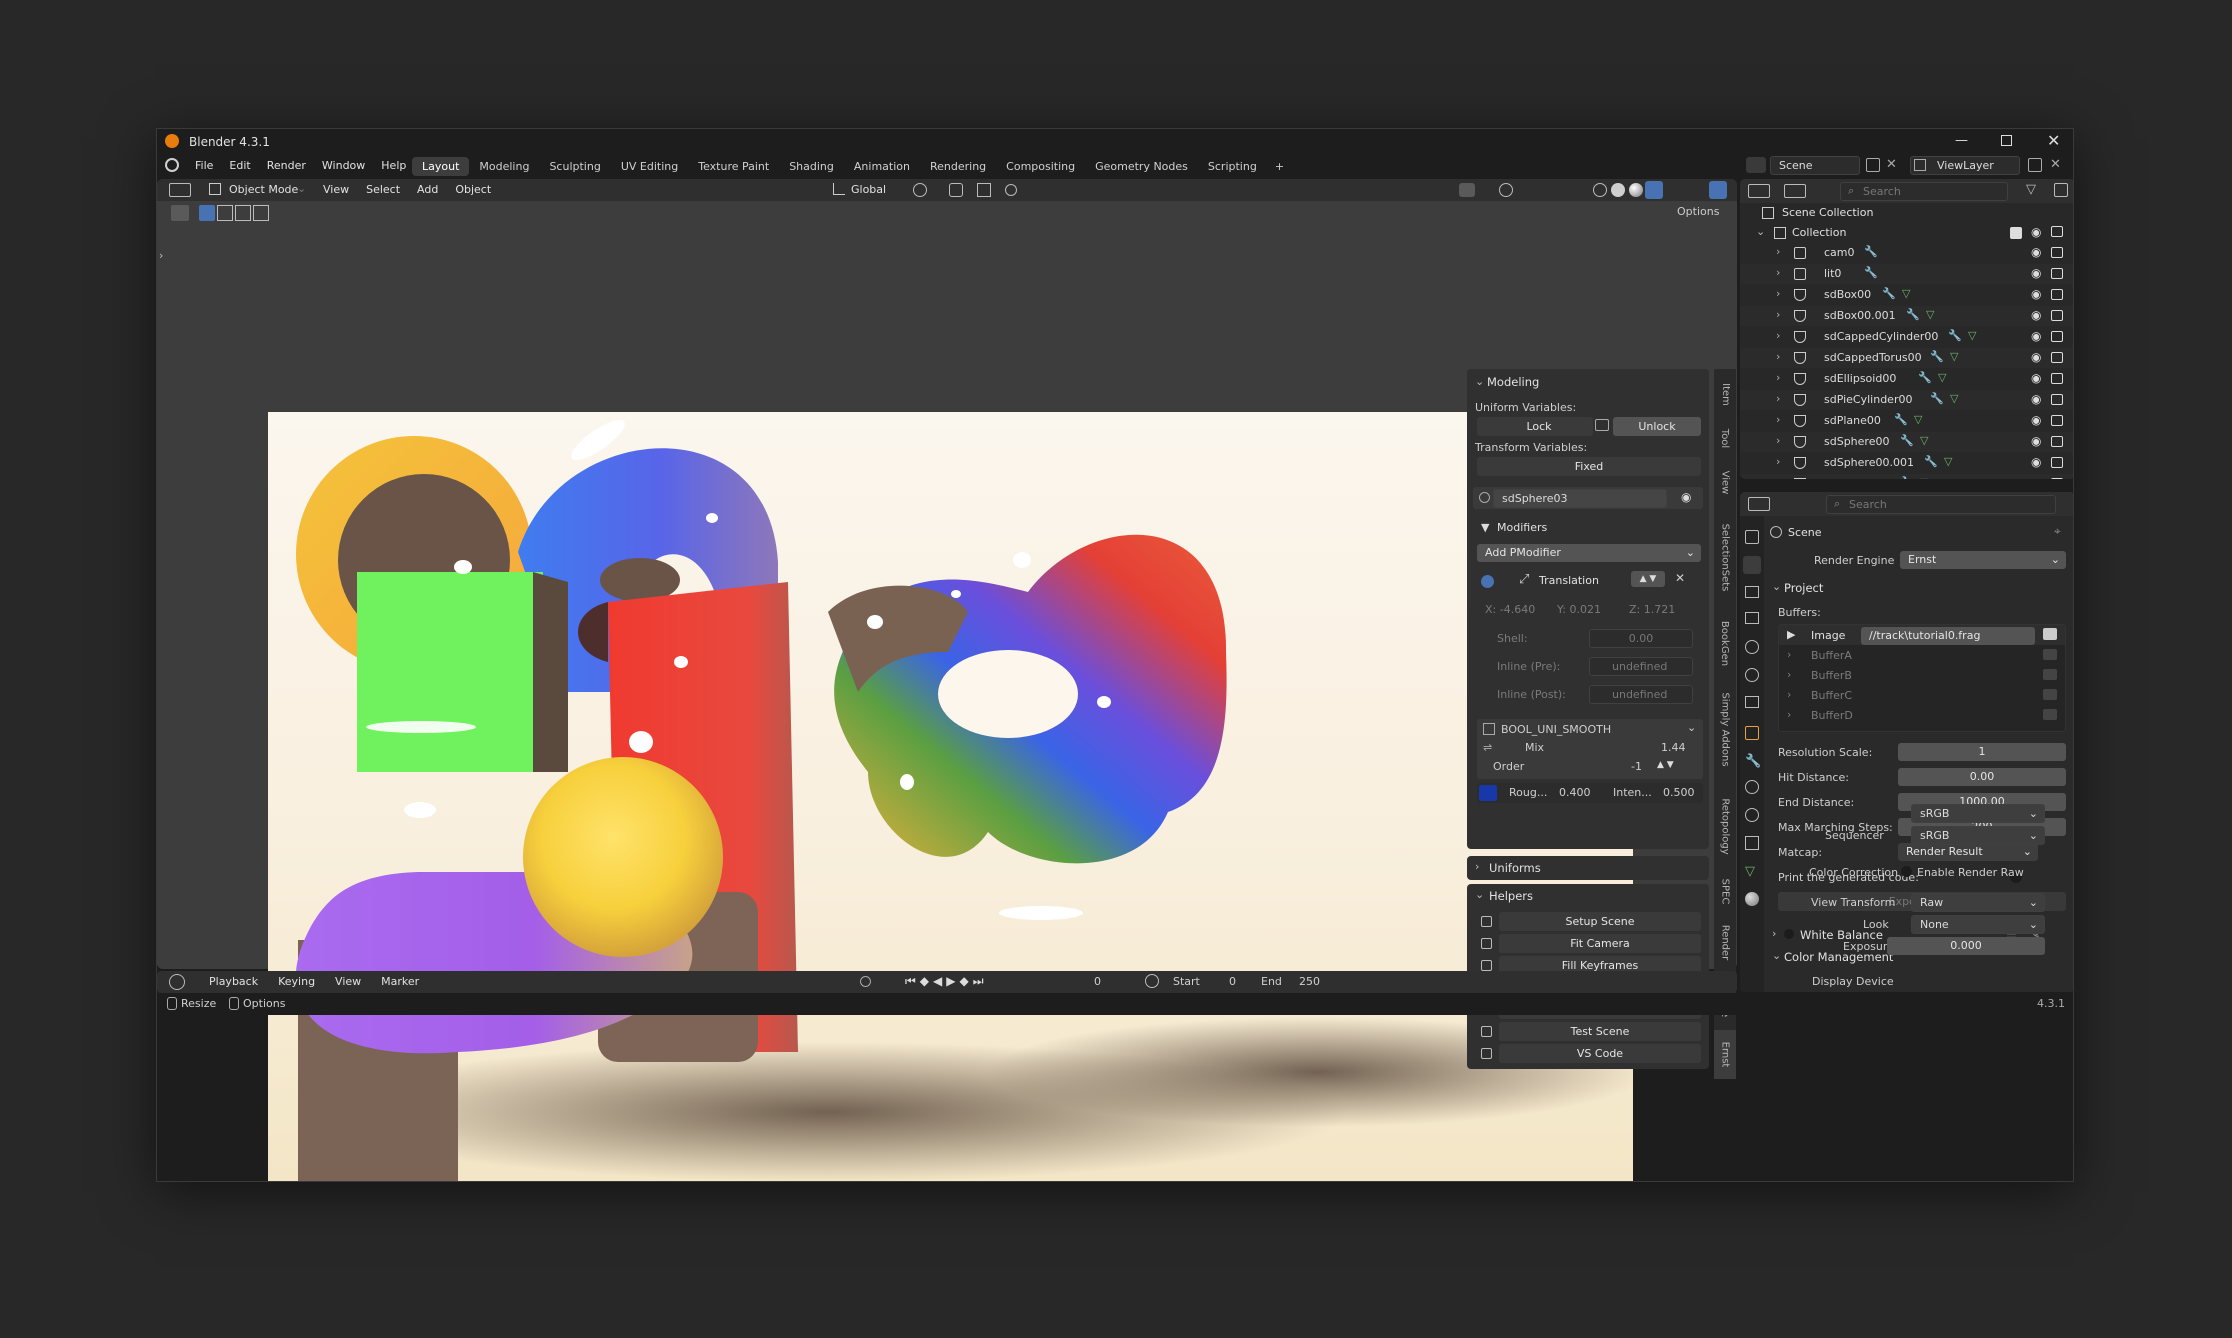  Describe the element at coordinates (1922, 675) in the screenshot. I see `buffer-row: › BufferB` at that location.